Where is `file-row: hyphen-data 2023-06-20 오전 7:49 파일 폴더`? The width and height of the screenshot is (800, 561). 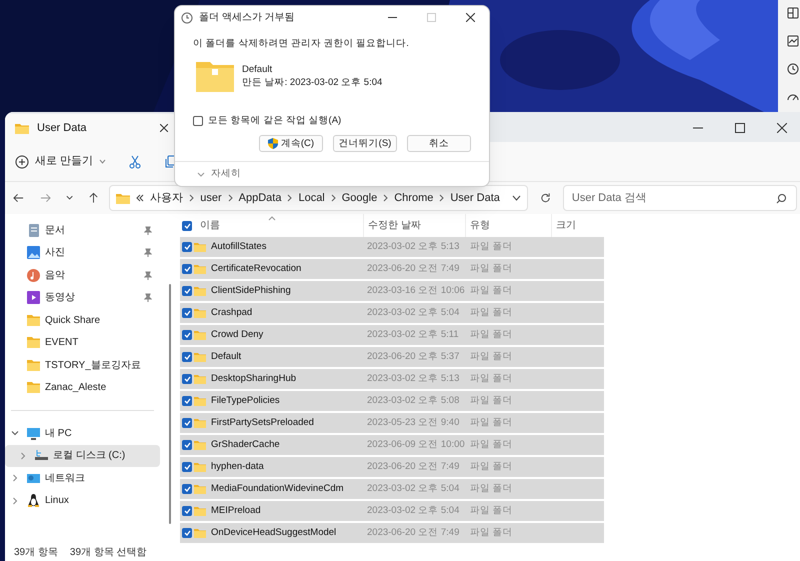 file-row: hyphen-data 2023-06-20 오전 7:49 파일 폴더 is located at coordinates (392, 467).